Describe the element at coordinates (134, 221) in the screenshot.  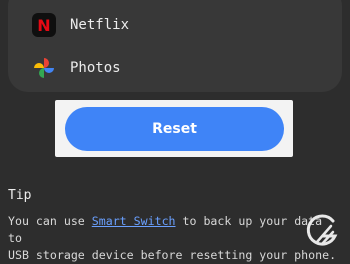
I see `smart-switch-link: Smart Switch` at that location.